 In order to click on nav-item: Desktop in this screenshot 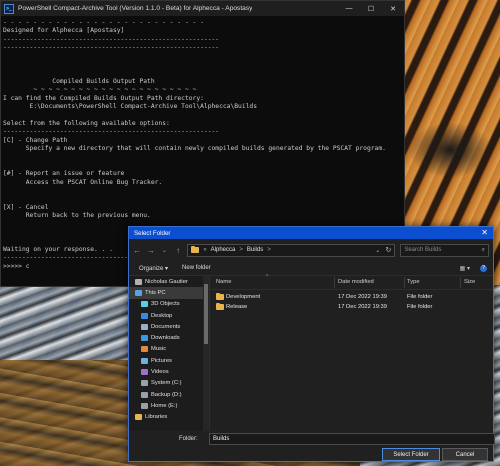, I will do `click(169, 315)`.